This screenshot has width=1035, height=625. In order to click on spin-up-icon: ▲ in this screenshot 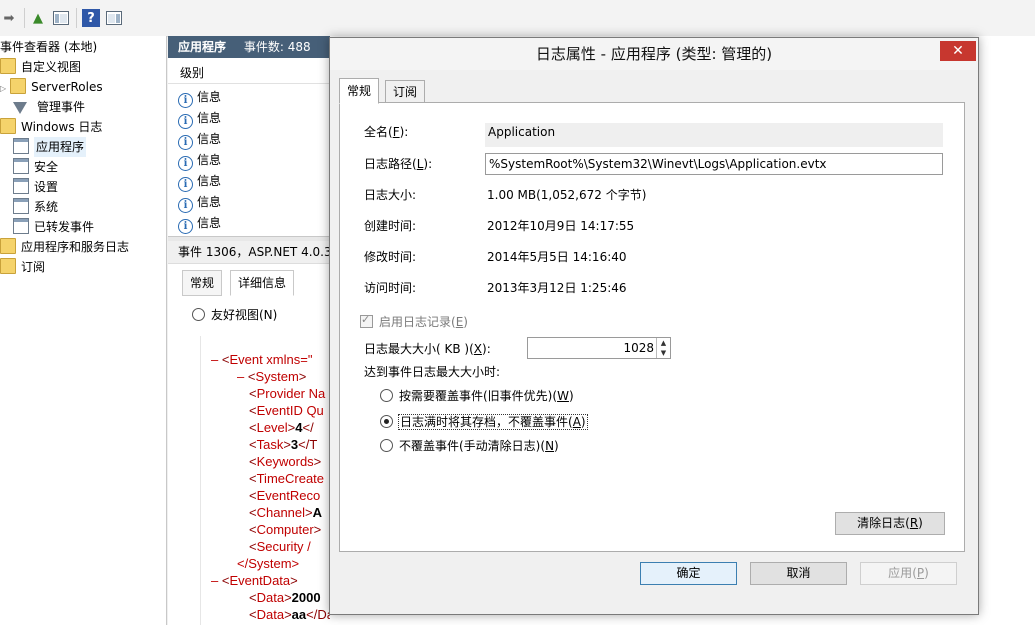, I will do `click(663, 343)`.